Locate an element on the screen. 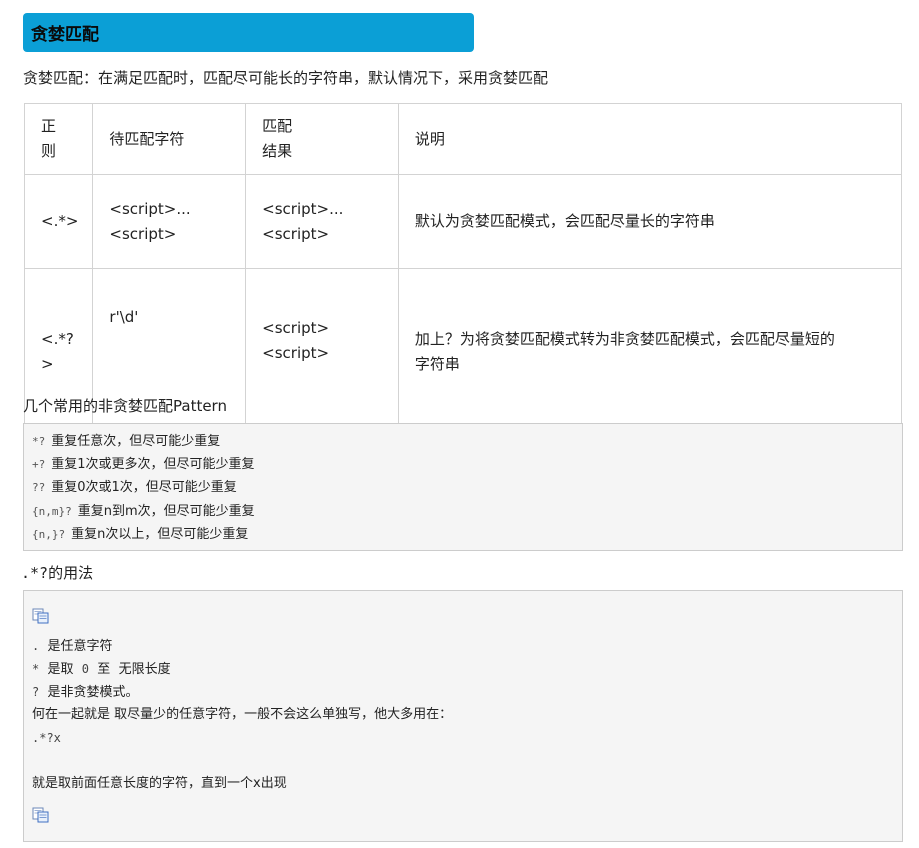 The width and height of the screenshot is (919, 848). pattern-token: +? is located at coordinates (39, 465).